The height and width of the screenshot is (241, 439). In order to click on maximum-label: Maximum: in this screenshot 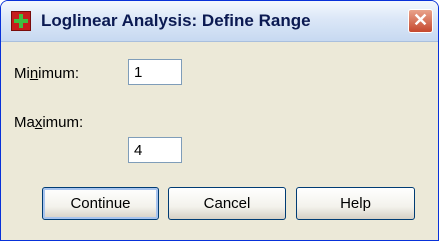, I will do `click(49, 122)`.